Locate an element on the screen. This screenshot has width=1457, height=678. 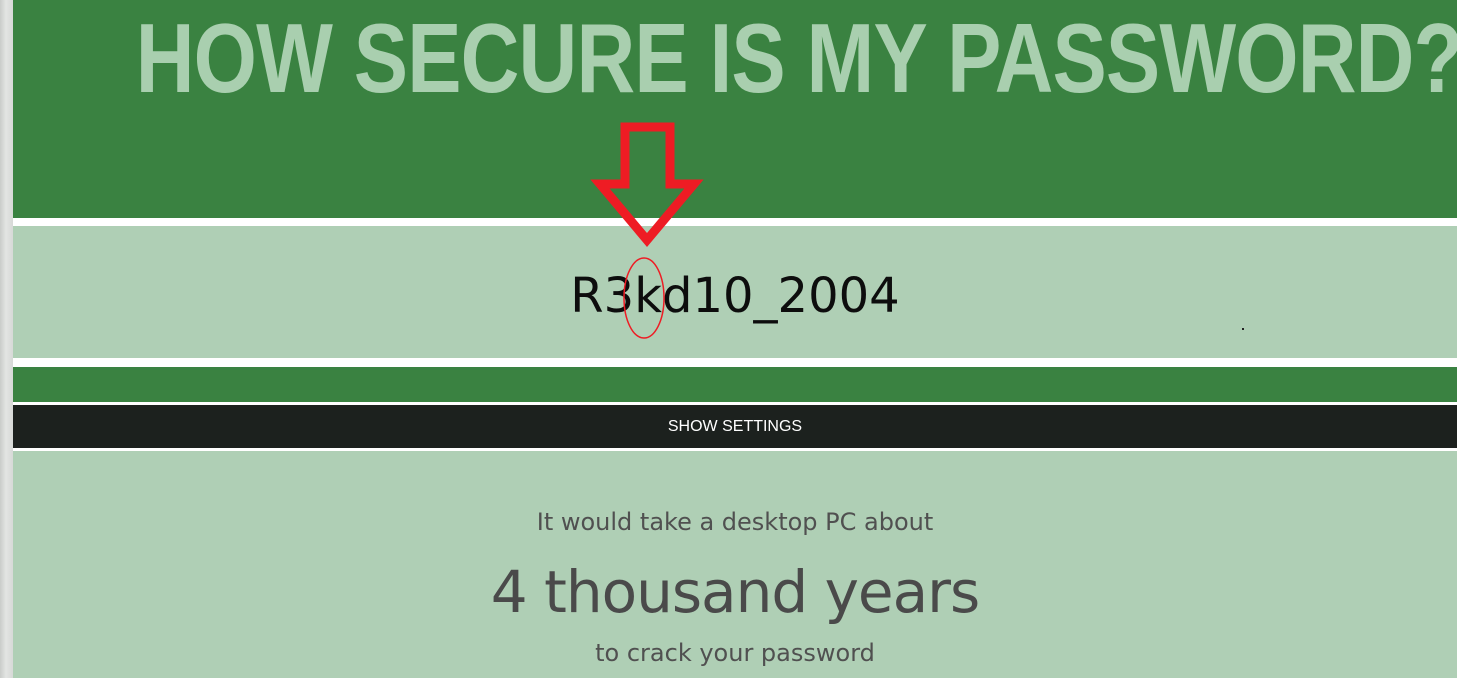
show-settings-button: SHOW SETTINGS is located at coordinates (735, 426).